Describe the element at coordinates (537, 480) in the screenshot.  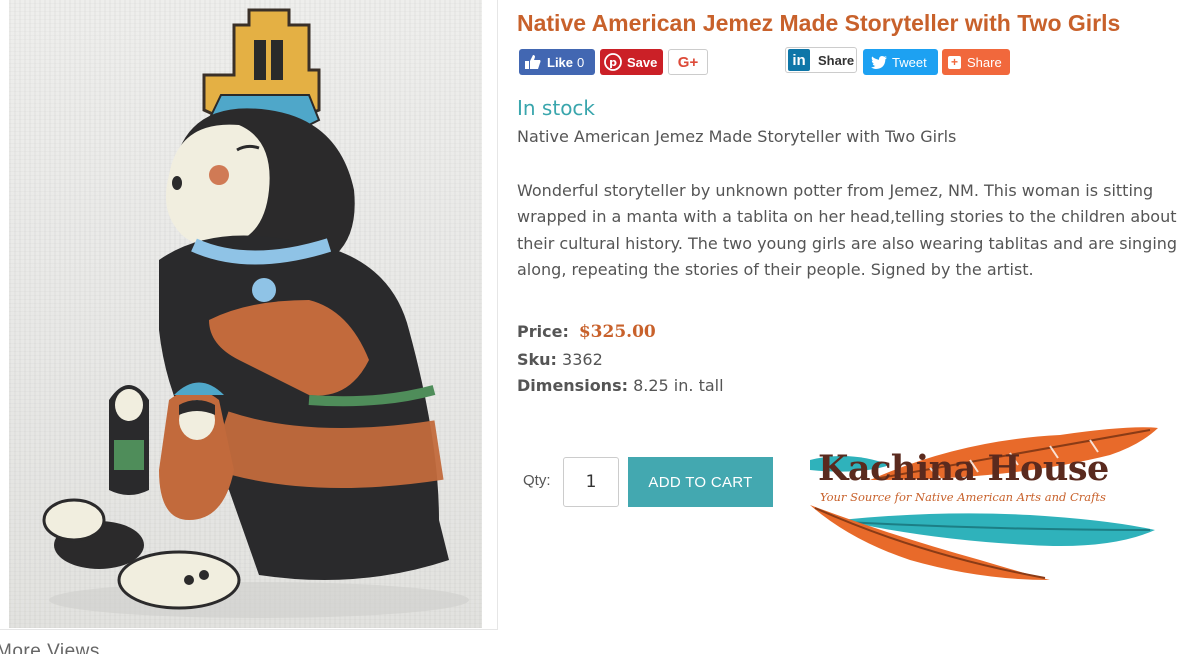
I see `quantity-label: Qty:` at that location.